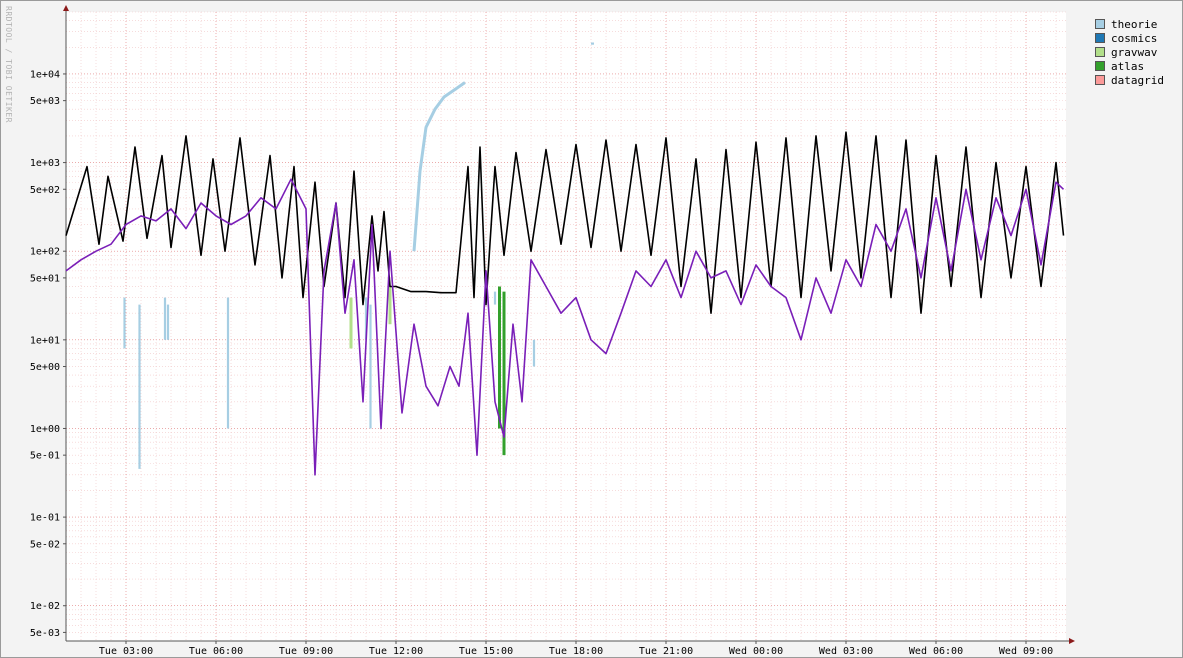 The height and width of the screenshot is (658, 1183). What do you see at coordinates (66, 8) in the screenshot?
I see `y-axis-arrow` at bounding box center [66, 8].